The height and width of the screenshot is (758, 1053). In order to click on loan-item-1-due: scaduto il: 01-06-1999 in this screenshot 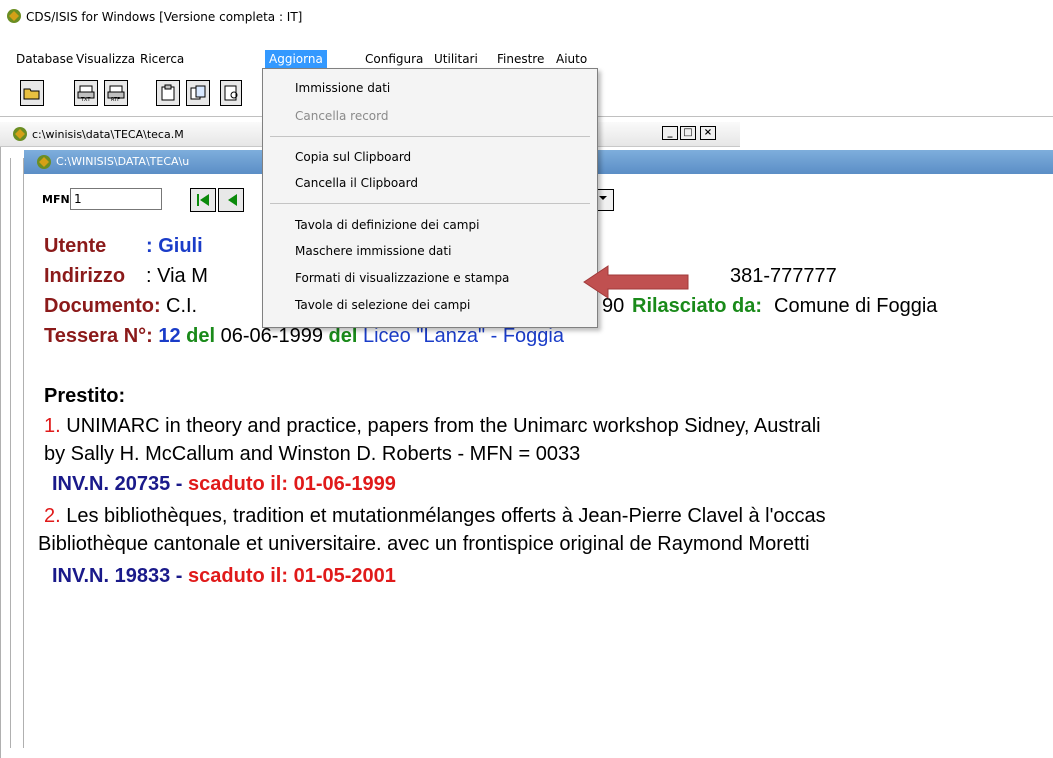, I will do `click(292, 484)`.